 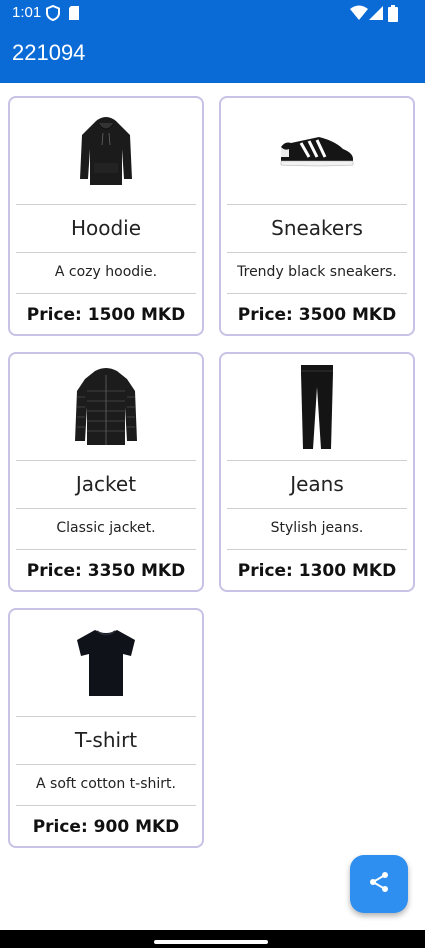 I want to click on product-card-jacket: Jacket Classic jacket. Price: 3350 MKD, so click(x=106, y=472).